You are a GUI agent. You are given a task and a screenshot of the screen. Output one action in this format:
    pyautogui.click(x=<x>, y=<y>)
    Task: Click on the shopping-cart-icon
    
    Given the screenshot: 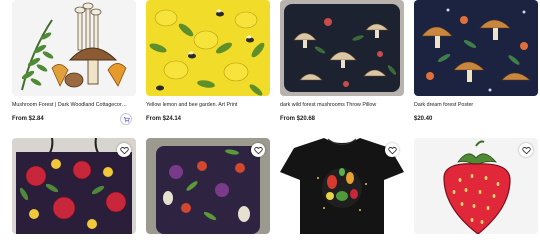 What is the action you would take?
    pyautogui.click(x=126, y=119)
    